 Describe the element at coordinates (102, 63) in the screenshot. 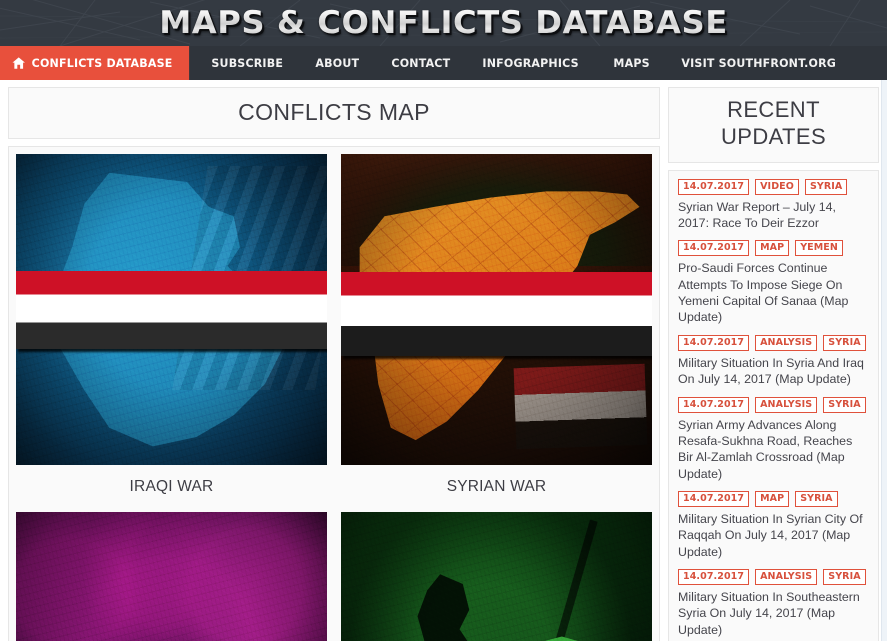

I see `nav-item-label: CONFLICTS DATABASE` at that location.